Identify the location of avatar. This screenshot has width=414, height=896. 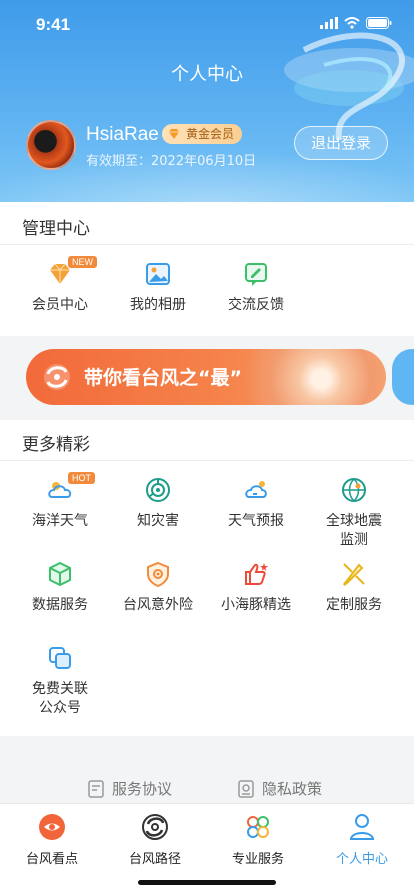
(51, 145).